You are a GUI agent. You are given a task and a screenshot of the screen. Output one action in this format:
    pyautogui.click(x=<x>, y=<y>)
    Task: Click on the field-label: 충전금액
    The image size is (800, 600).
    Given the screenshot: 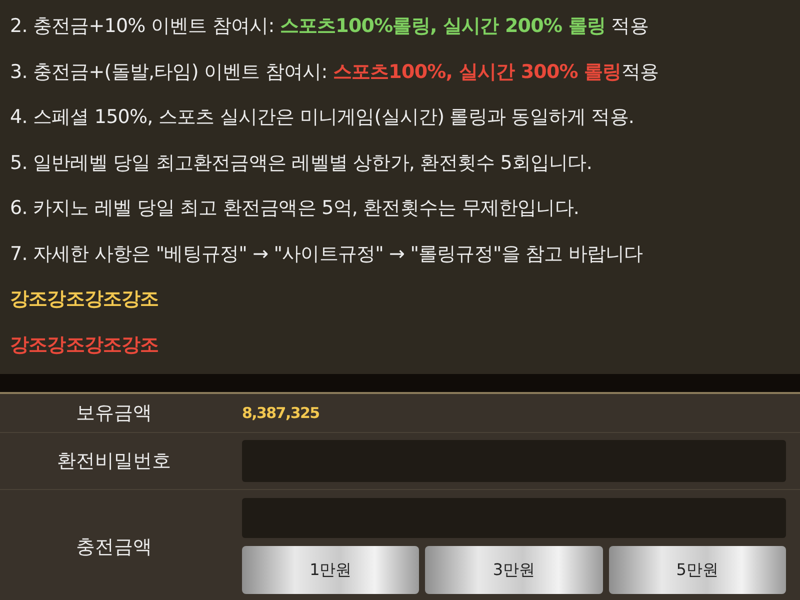 What is the action you would take?
    pyautogui.click(x=114, y=547)
    